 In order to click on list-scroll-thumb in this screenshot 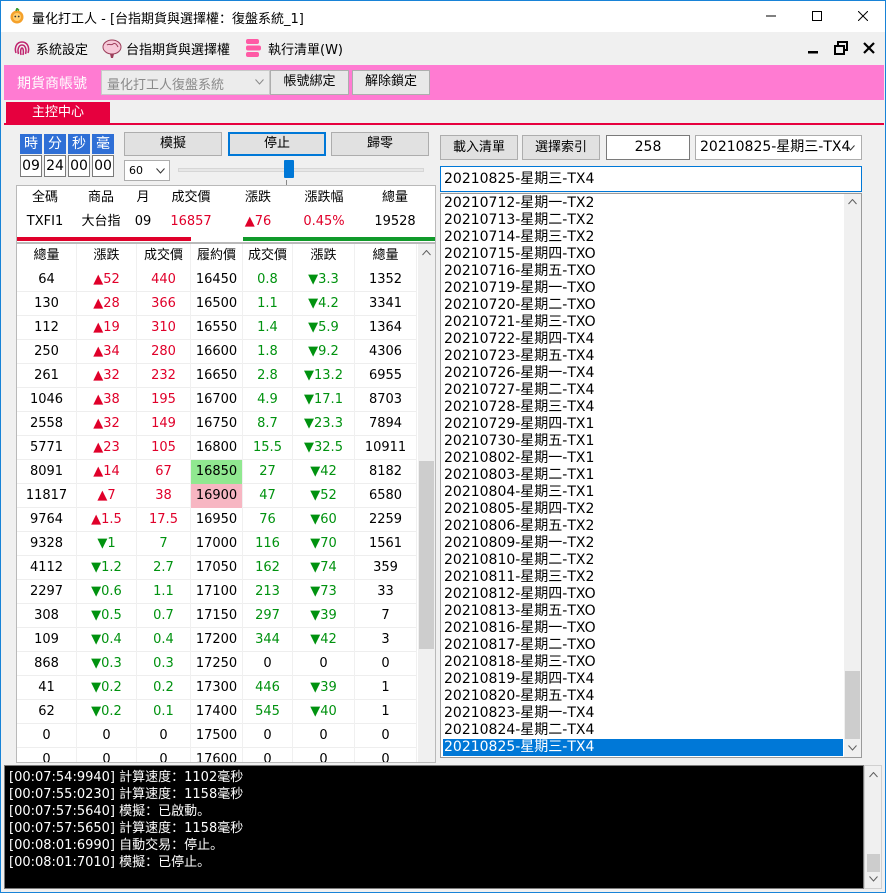, I will do `click(852, 705)`.